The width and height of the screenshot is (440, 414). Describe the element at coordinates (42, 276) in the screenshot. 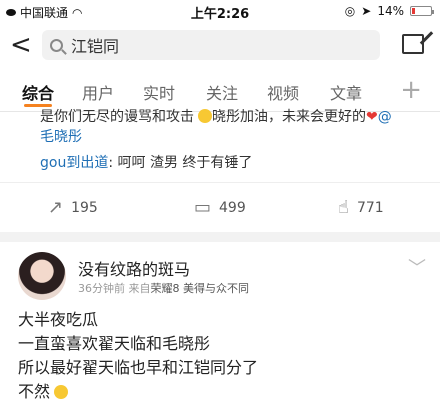

I see `avatar` at that location.